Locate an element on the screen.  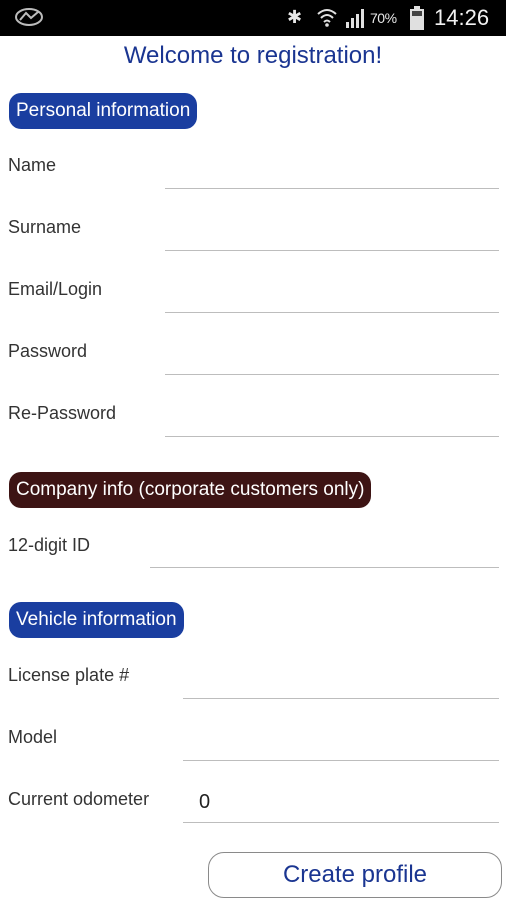
section-header-personal: Personal information is located at coordinates (103, 111).